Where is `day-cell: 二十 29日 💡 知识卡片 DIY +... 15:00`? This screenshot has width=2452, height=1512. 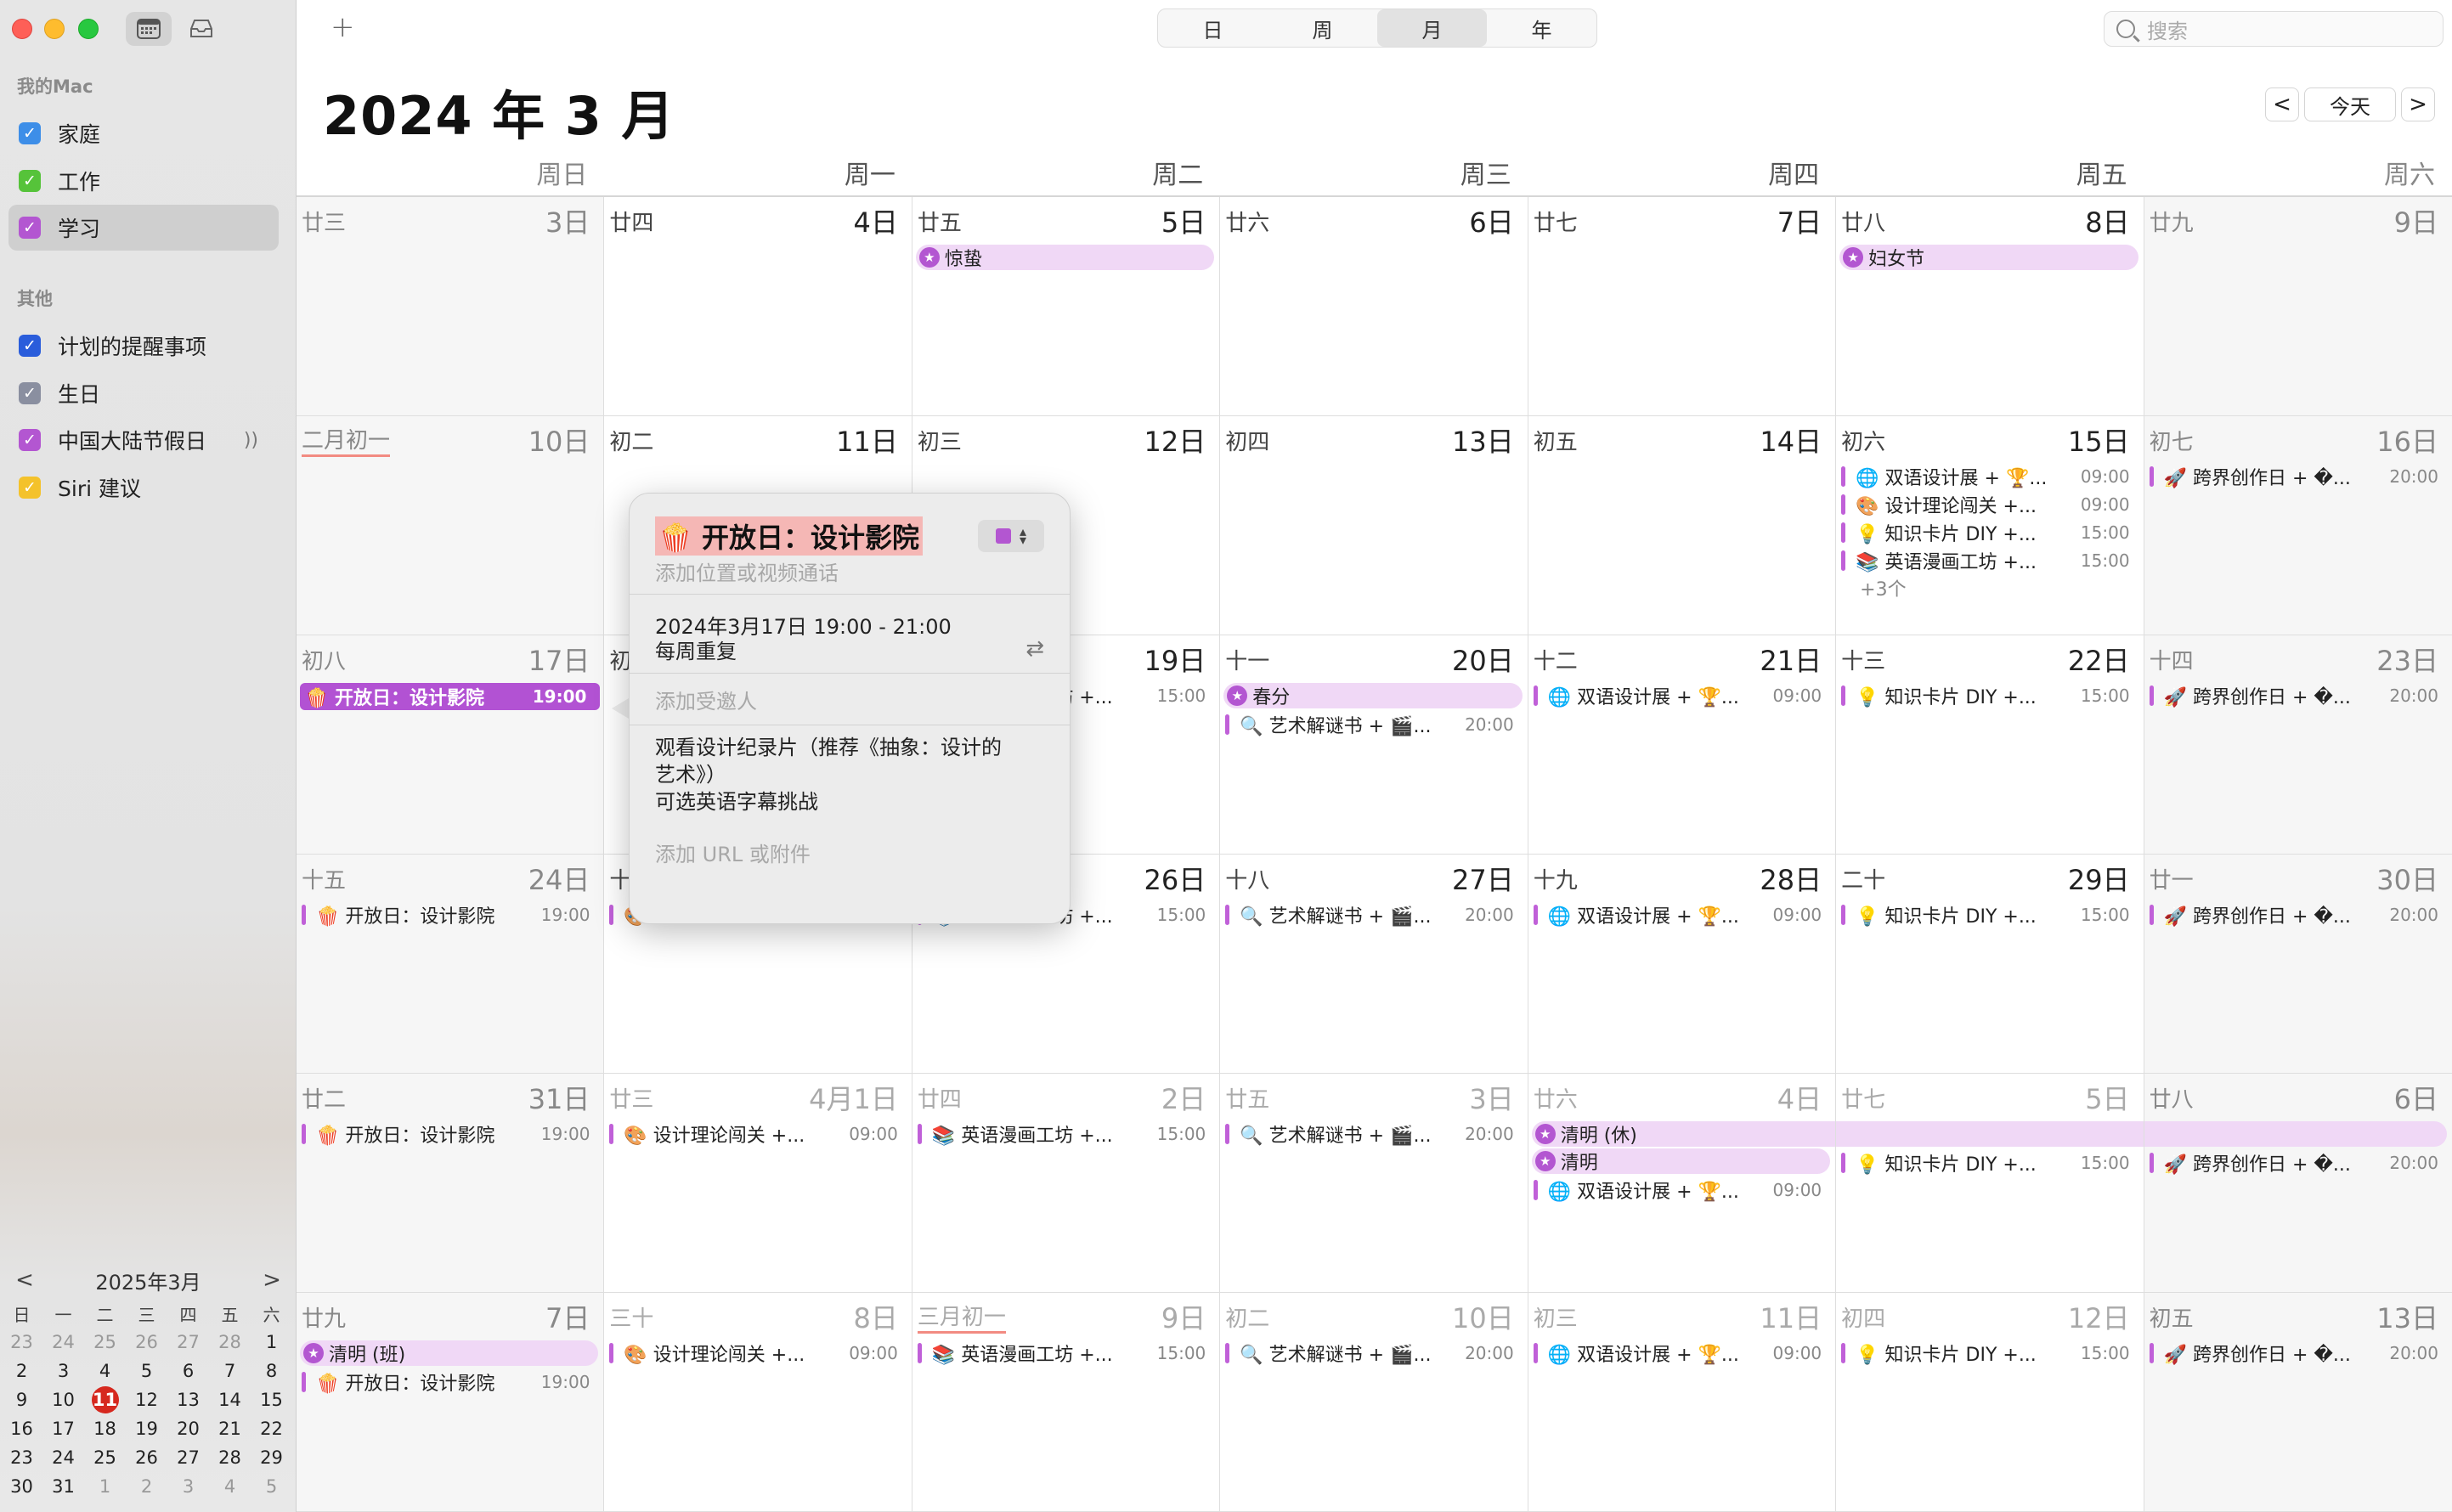 day-cell: 二十 29日 💡 知识卡片 DIY +... 15:00 is located at coordinates (1990, 964).